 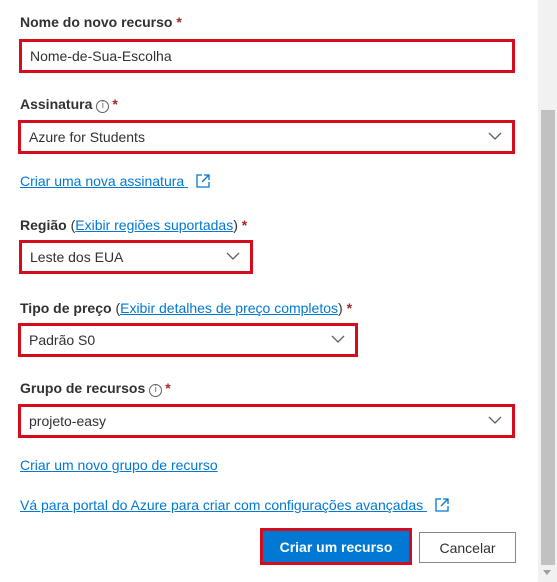 What do you see at coordinates (266, 421) in the screenshot?
I see `resource-group-dropdown: projeto-easy` at bounding box center [266, 421].